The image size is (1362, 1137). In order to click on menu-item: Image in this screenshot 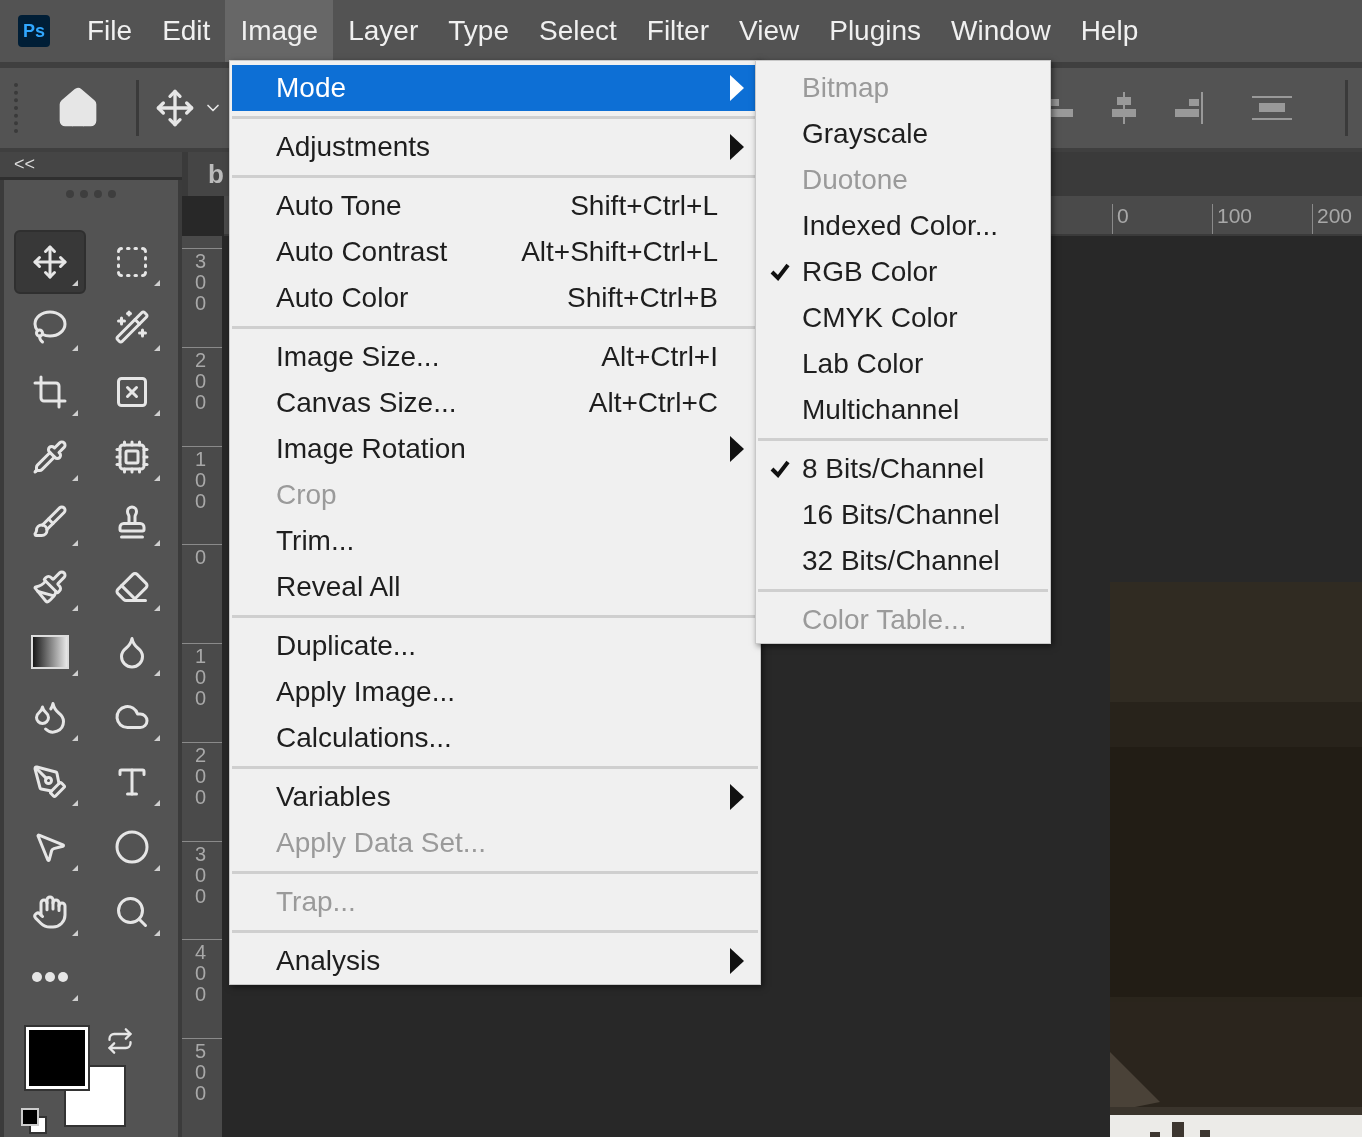, I will do `click(279, 31)`.